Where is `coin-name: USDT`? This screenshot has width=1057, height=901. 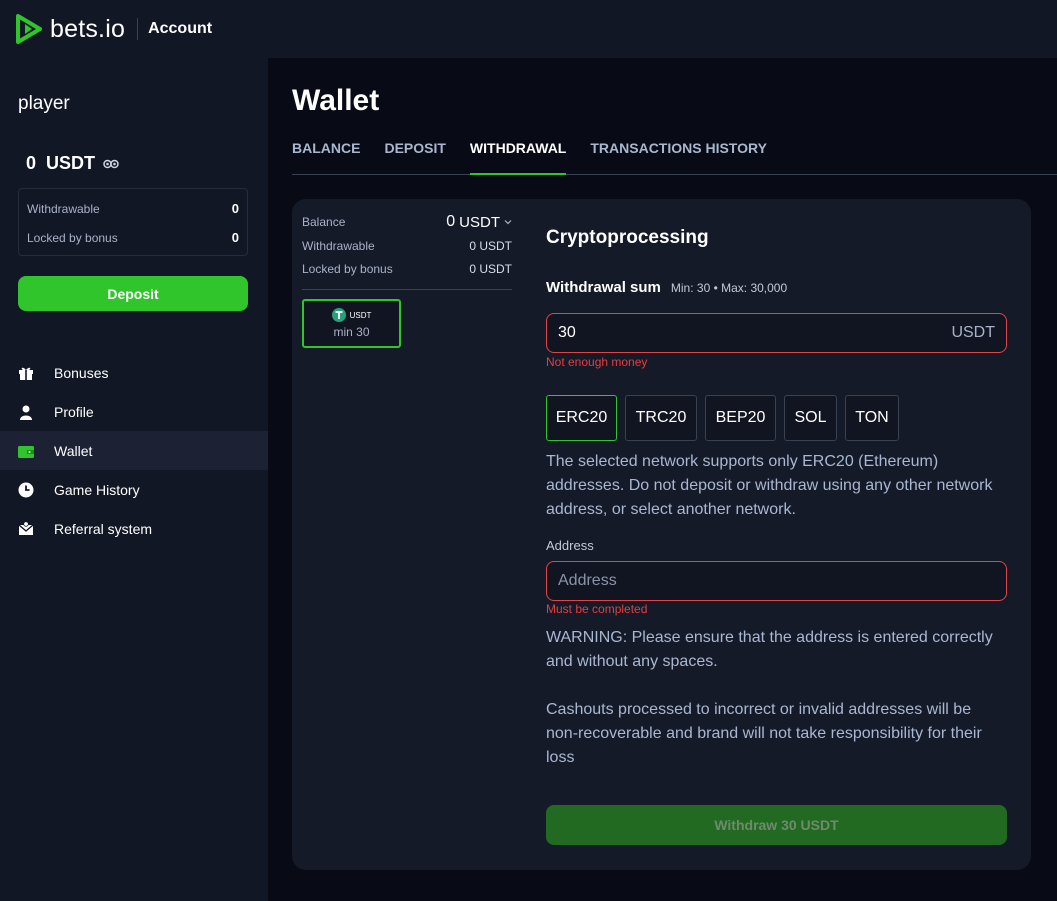 coin-name: USDT is located at coordinates (360, 315).